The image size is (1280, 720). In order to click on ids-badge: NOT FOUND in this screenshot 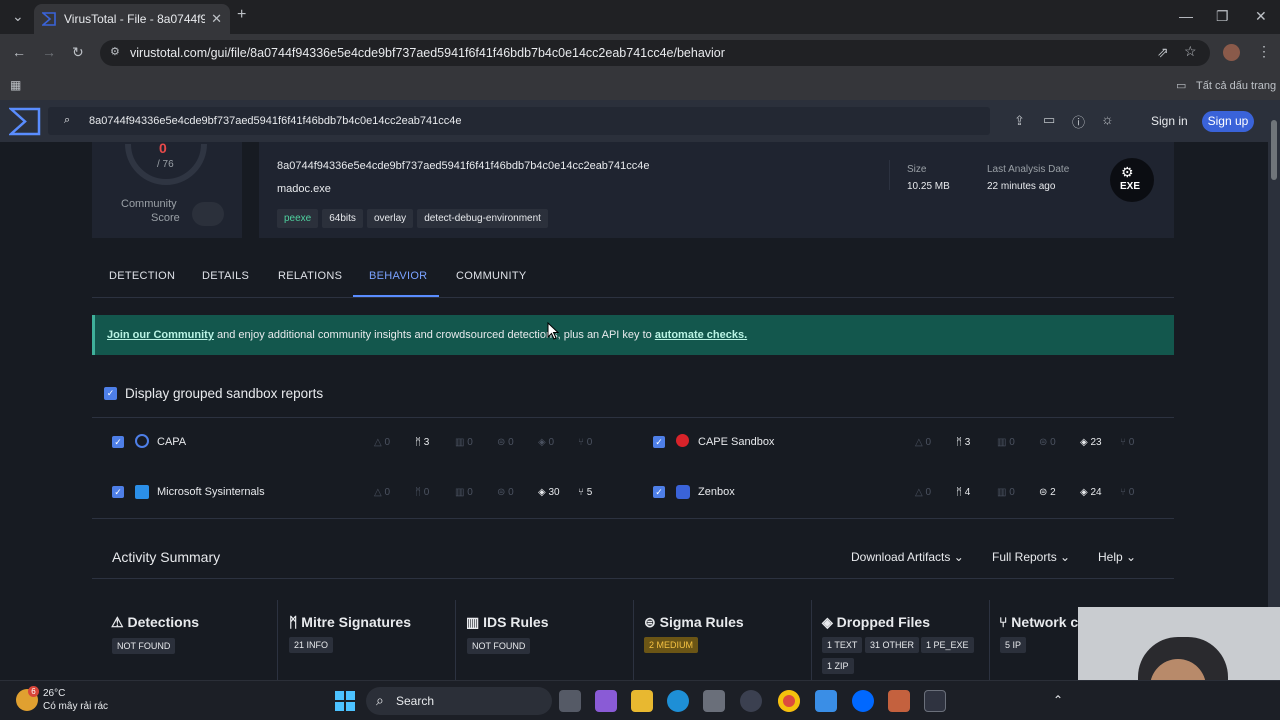, I will do `click(499, 646)`.